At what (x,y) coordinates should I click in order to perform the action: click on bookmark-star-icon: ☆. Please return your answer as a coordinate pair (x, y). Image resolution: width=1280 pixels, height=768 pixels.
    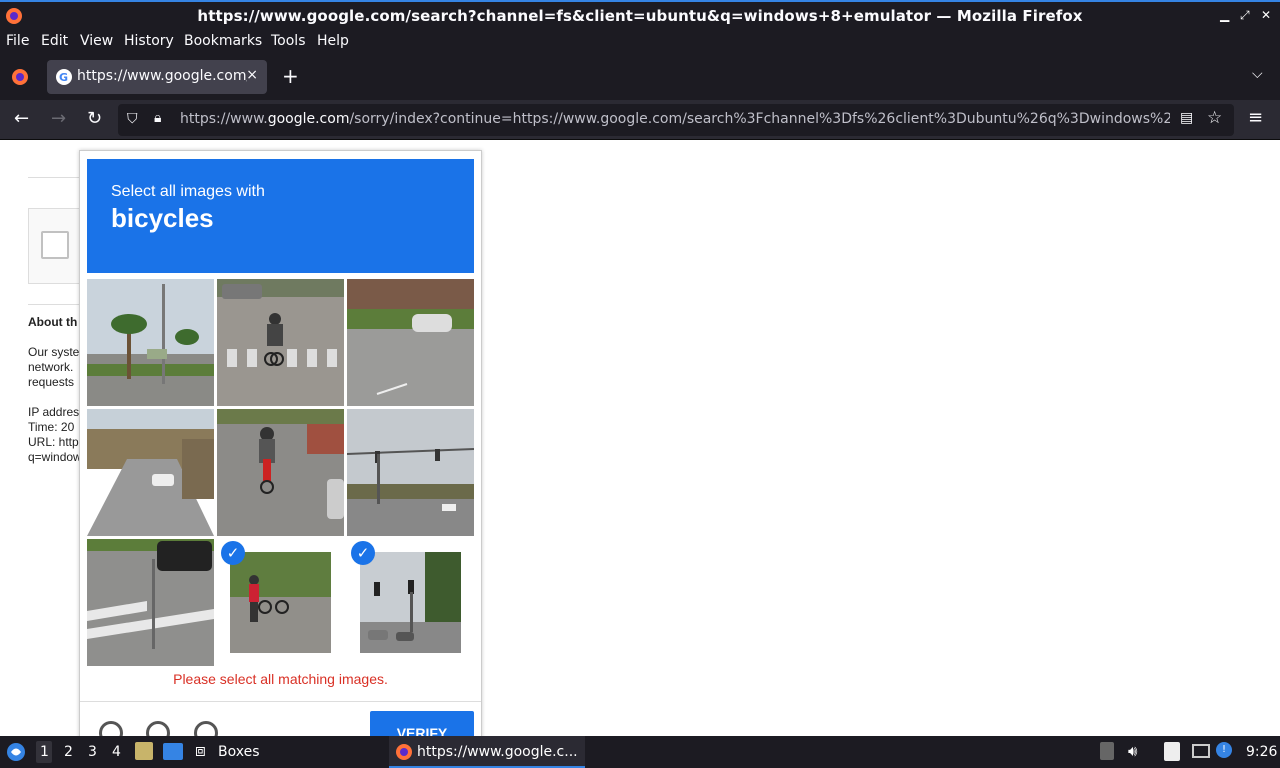
    Looking at the image, I should click on (1214, 118).